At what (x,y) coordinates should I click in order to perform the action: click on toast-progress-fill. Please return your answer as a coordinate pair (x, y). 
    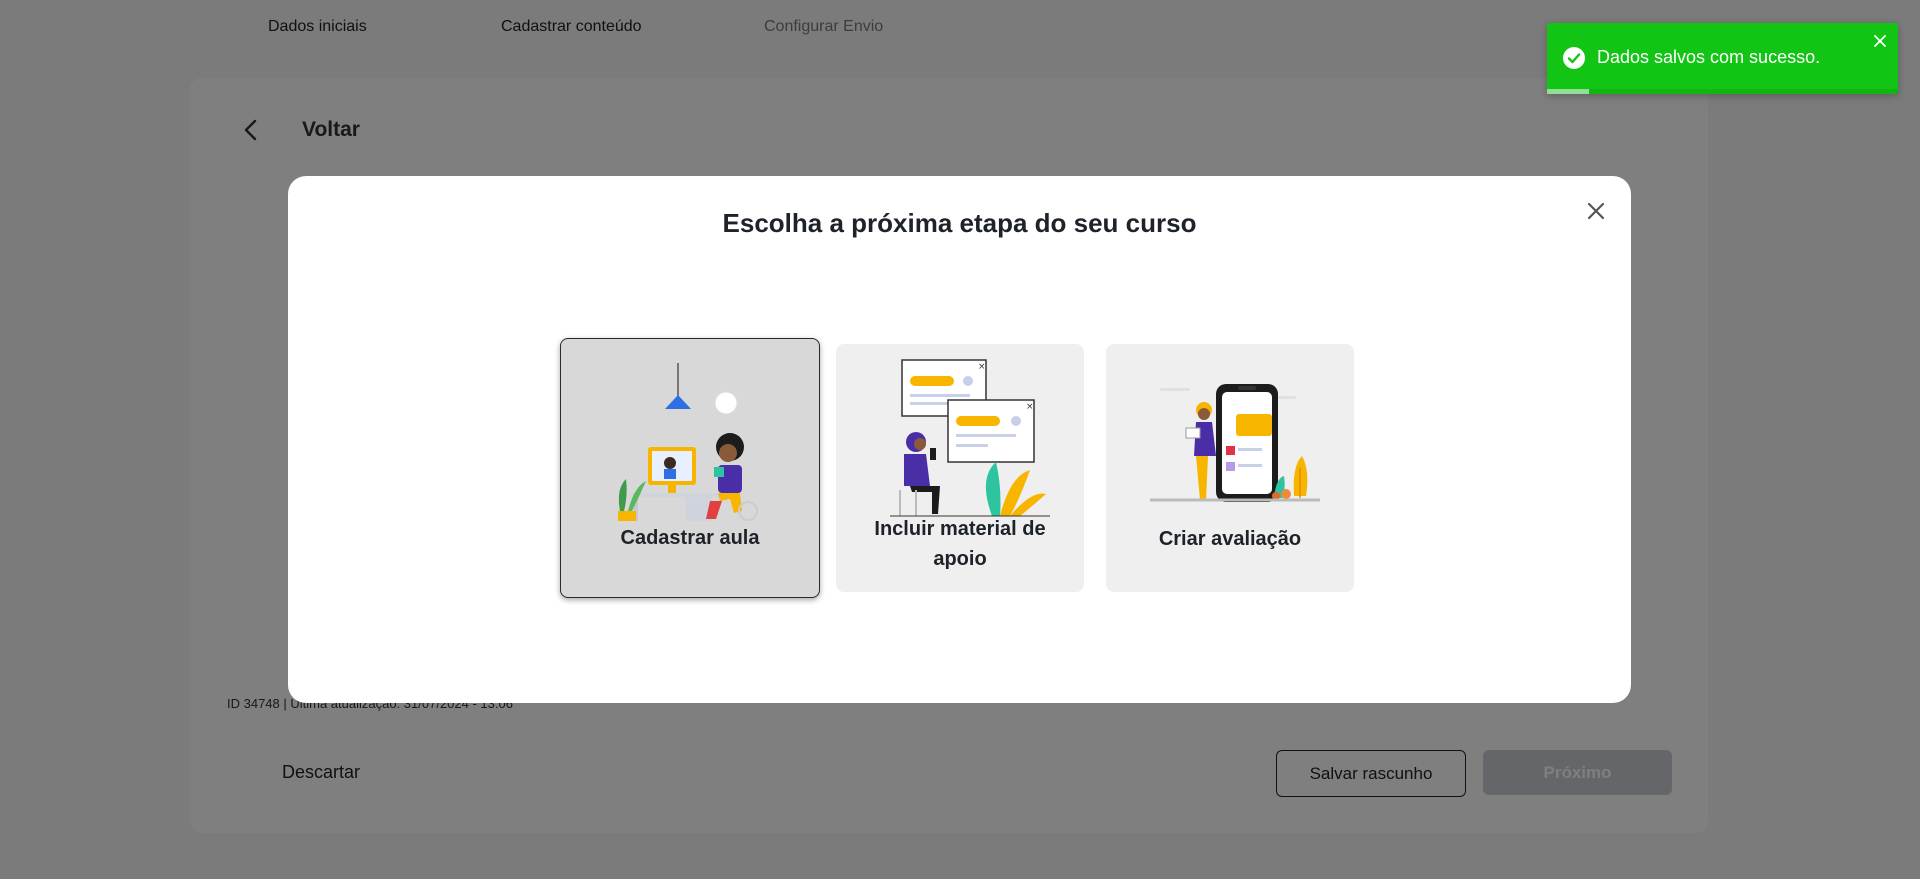
    Looking at the image, I should click on (1568, 91).